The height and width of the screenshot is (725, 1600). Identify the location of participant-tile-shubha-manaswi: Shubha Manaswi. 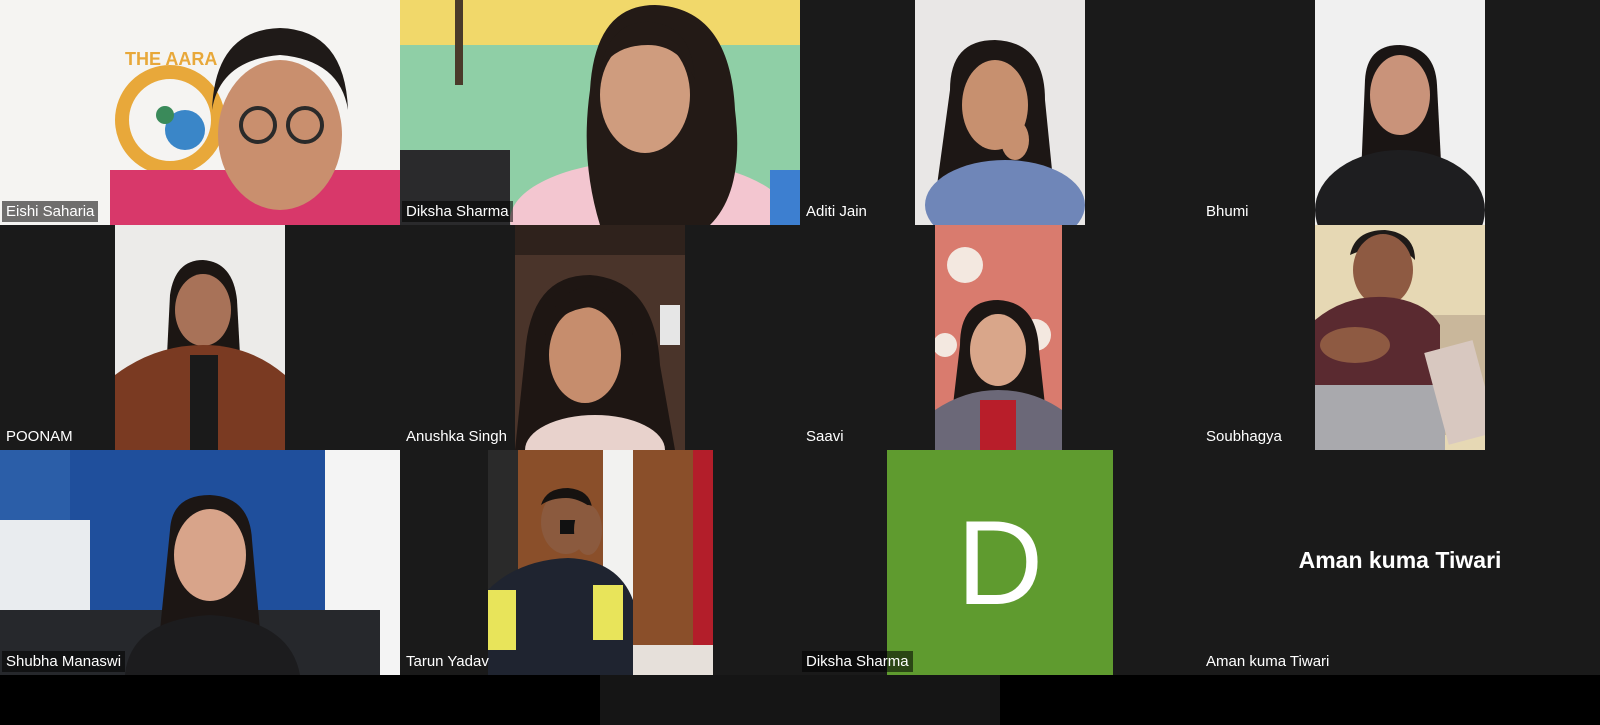
(200, 562).